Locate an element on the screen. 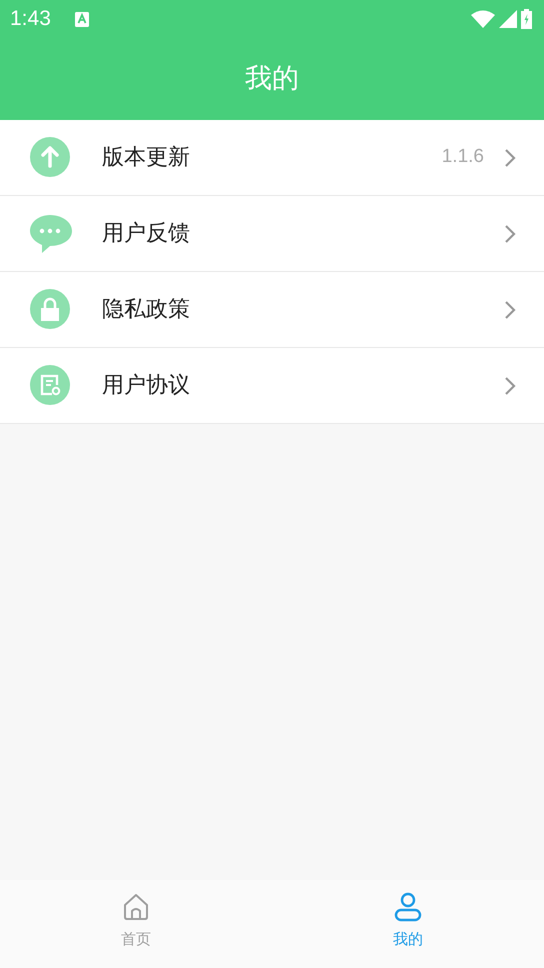 The width and height of the screenshot is (544, 968). document-icon is located at coordinates (51, 385).